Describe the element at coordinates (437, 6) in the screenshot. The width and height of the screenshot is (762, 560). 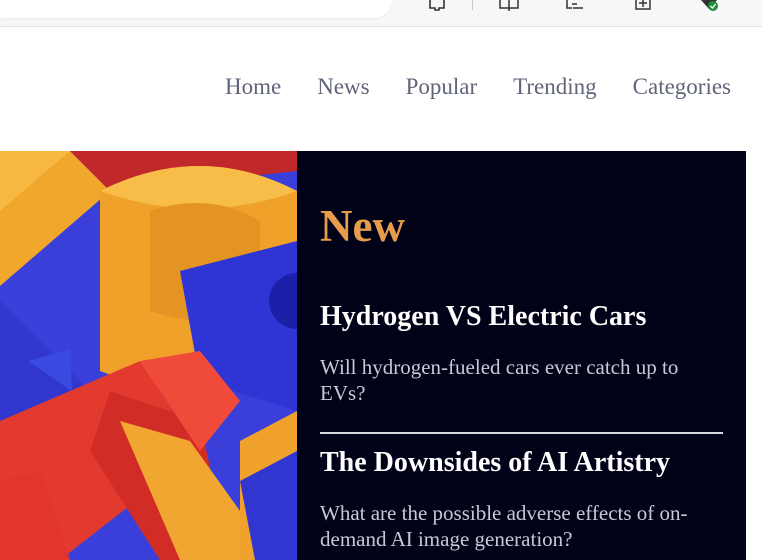
I see `extensions-icon` at that location.